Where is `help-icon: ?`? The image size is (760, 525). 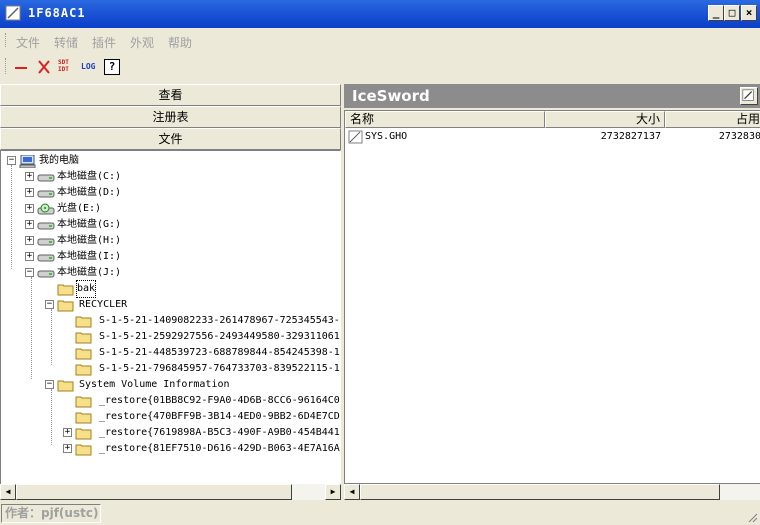 help-icon: ? is located at coordinates (112, 67).